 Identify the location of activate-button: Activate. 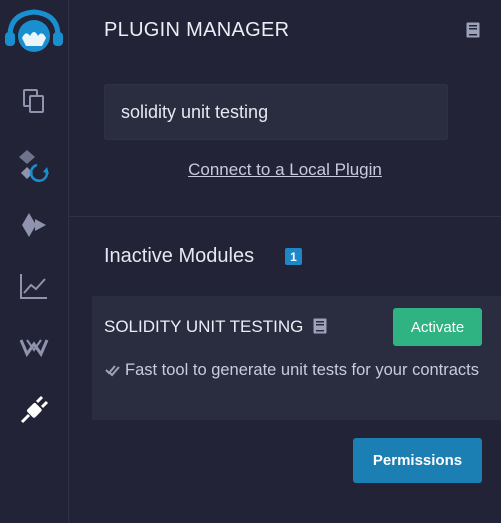
(437, 327).